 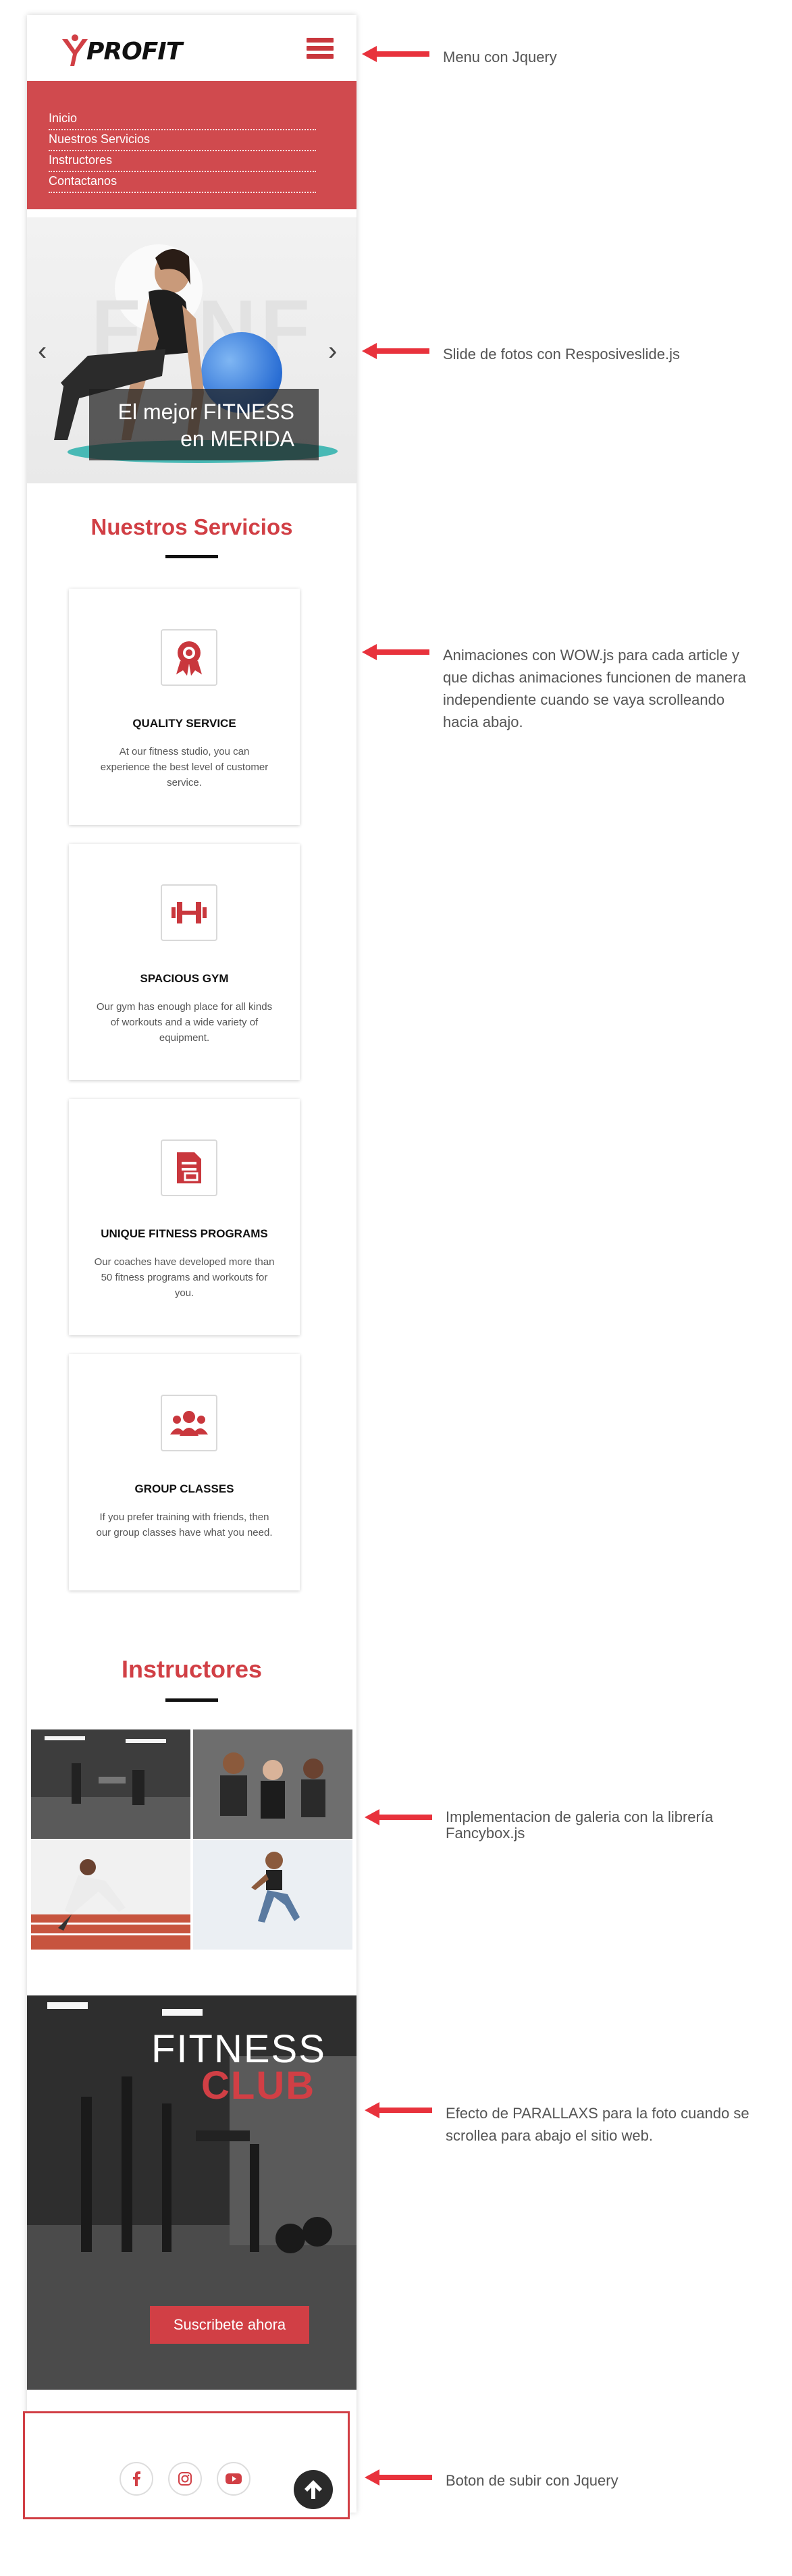 I want to click on annotation-text: Slide de fotos con Resposiveslide.js, so click(x=561, y=354).